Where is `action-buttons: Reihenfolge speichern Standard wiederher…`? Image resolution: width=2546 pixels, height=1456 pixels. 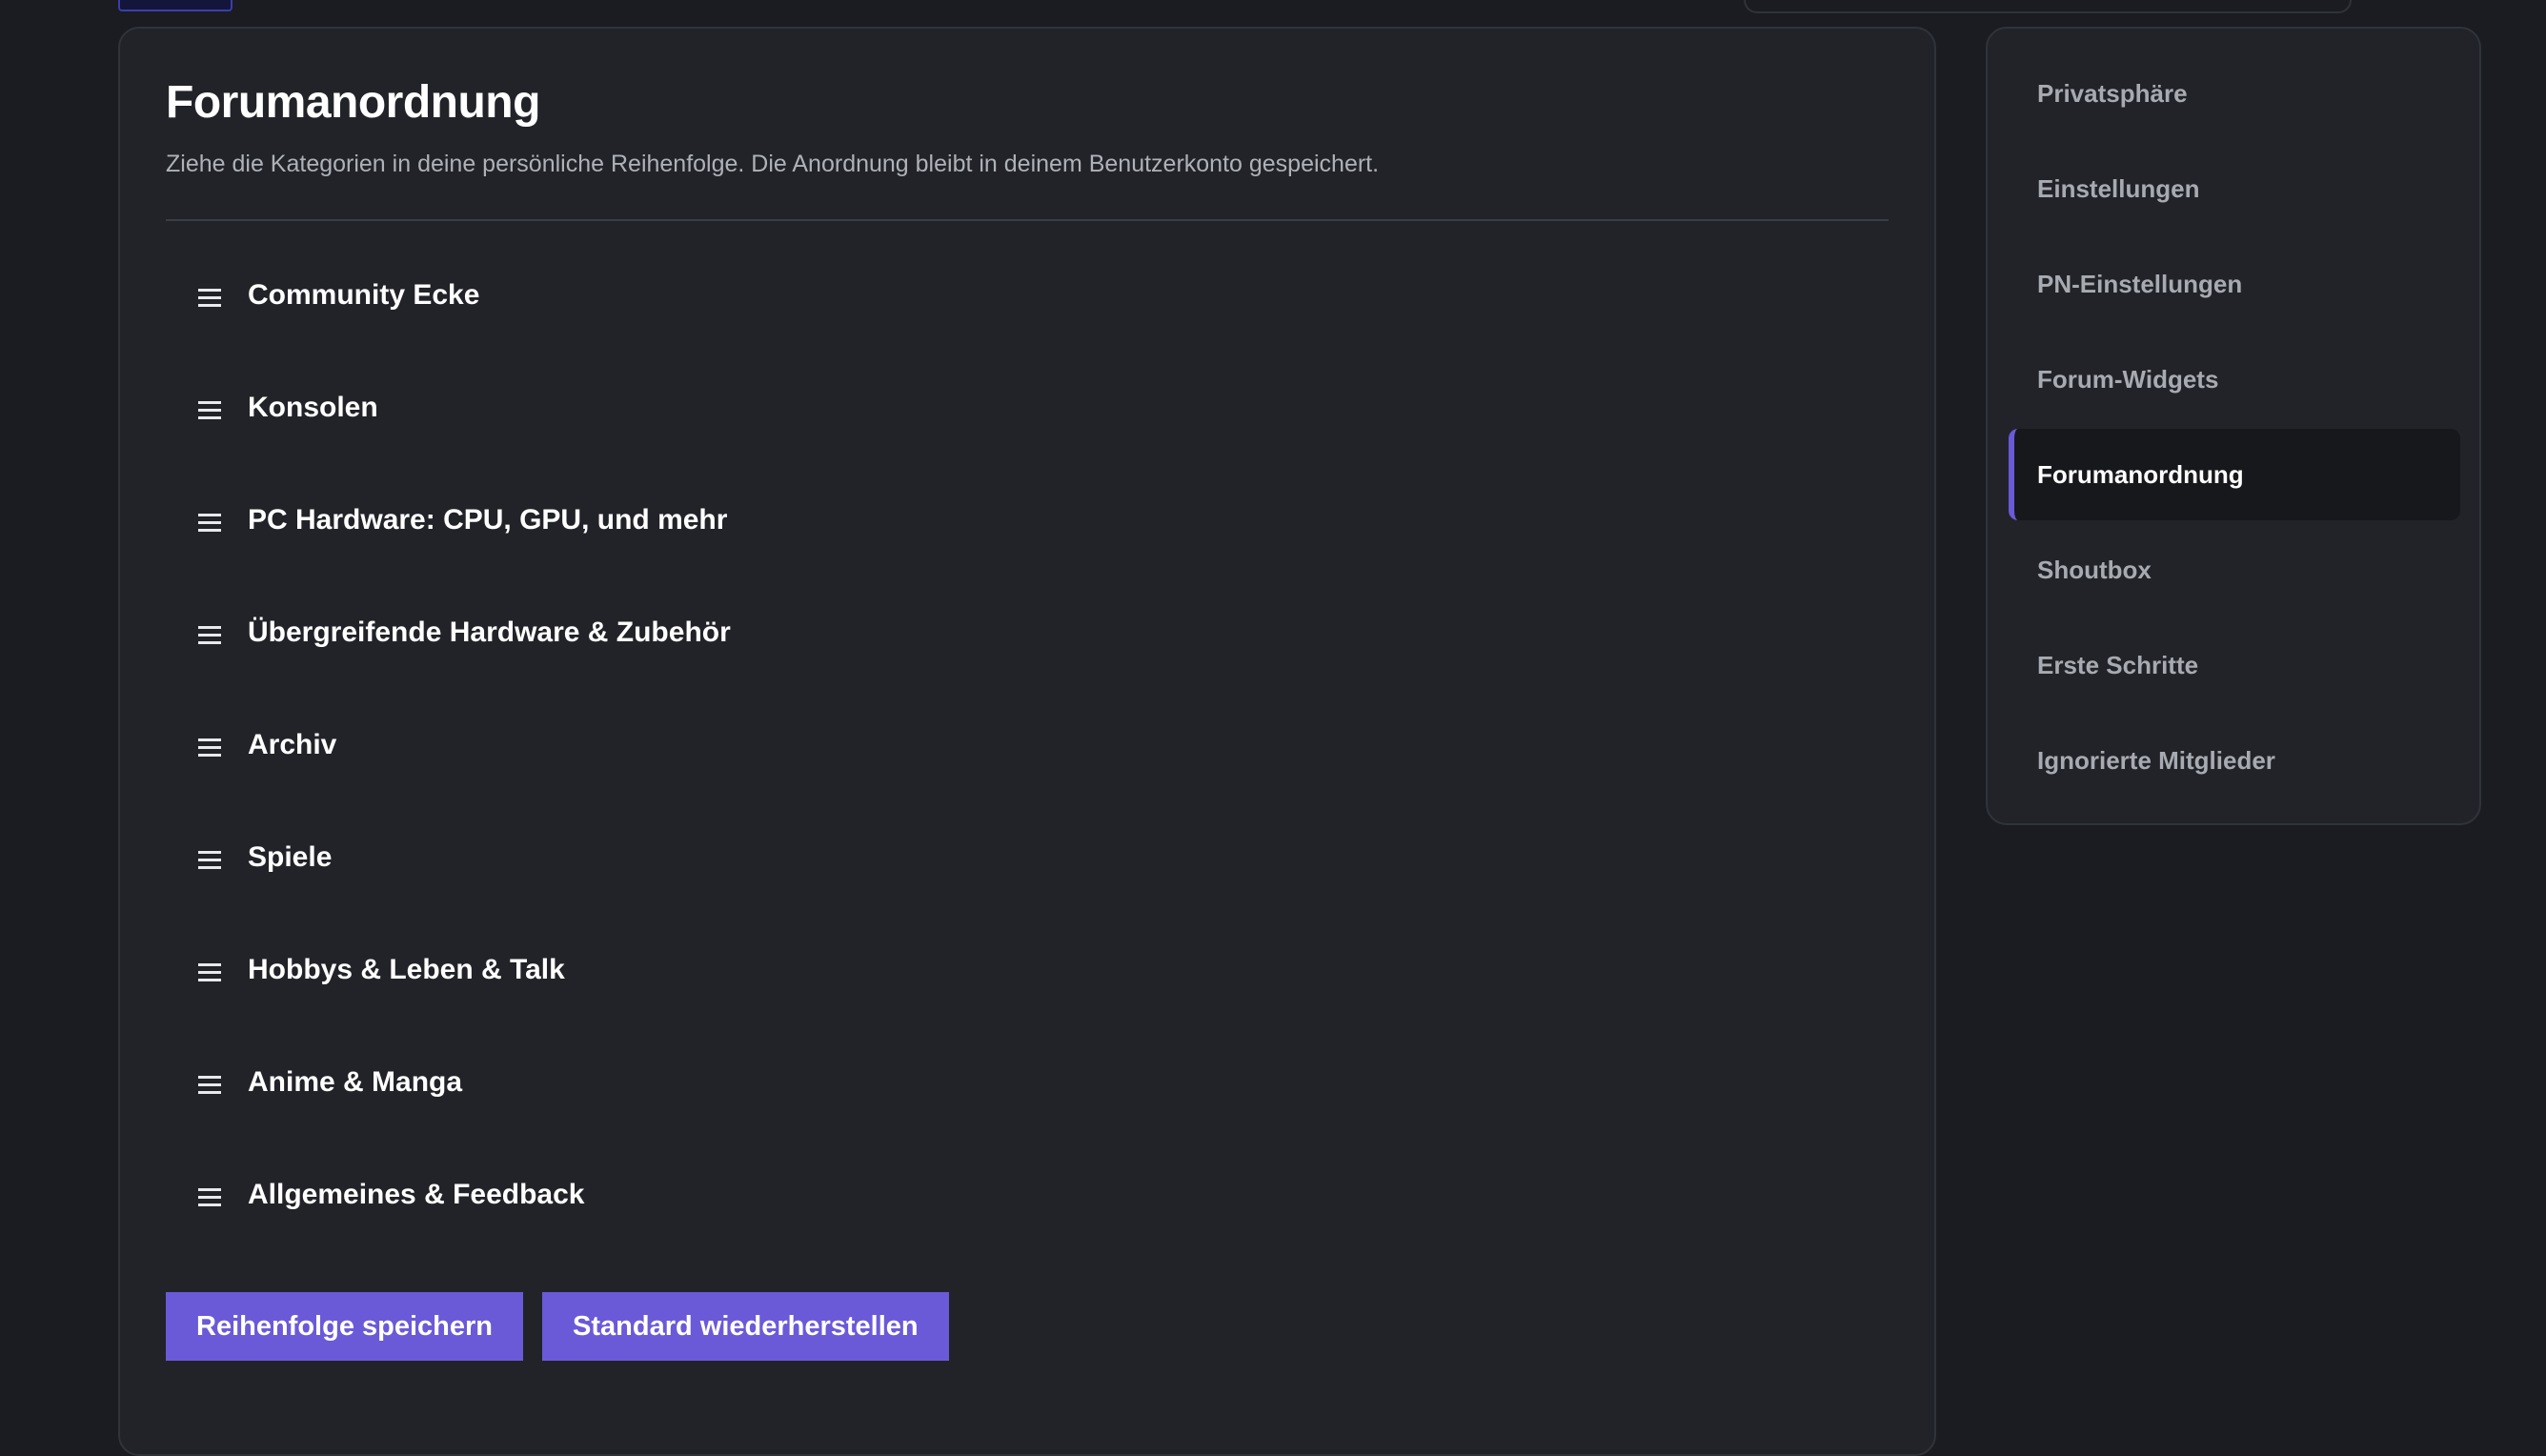
action-buttons: Reihenfolge speichern Standard wiederher… is located at coordinates (557, 1326).